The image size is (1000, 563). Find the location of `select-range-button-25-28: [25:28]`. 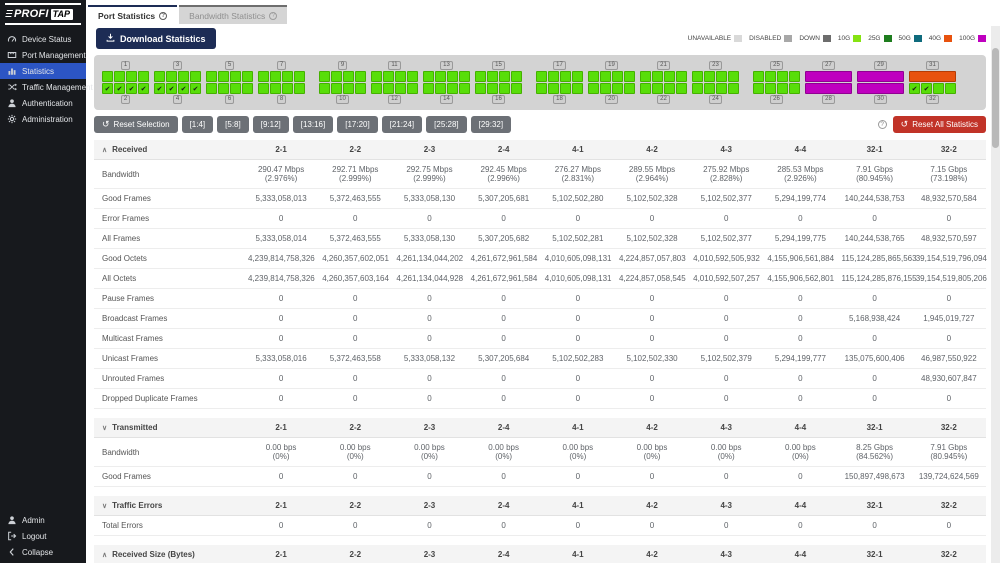

select-range-button-25-28: [25:28] is located at coordinates (446, 124).